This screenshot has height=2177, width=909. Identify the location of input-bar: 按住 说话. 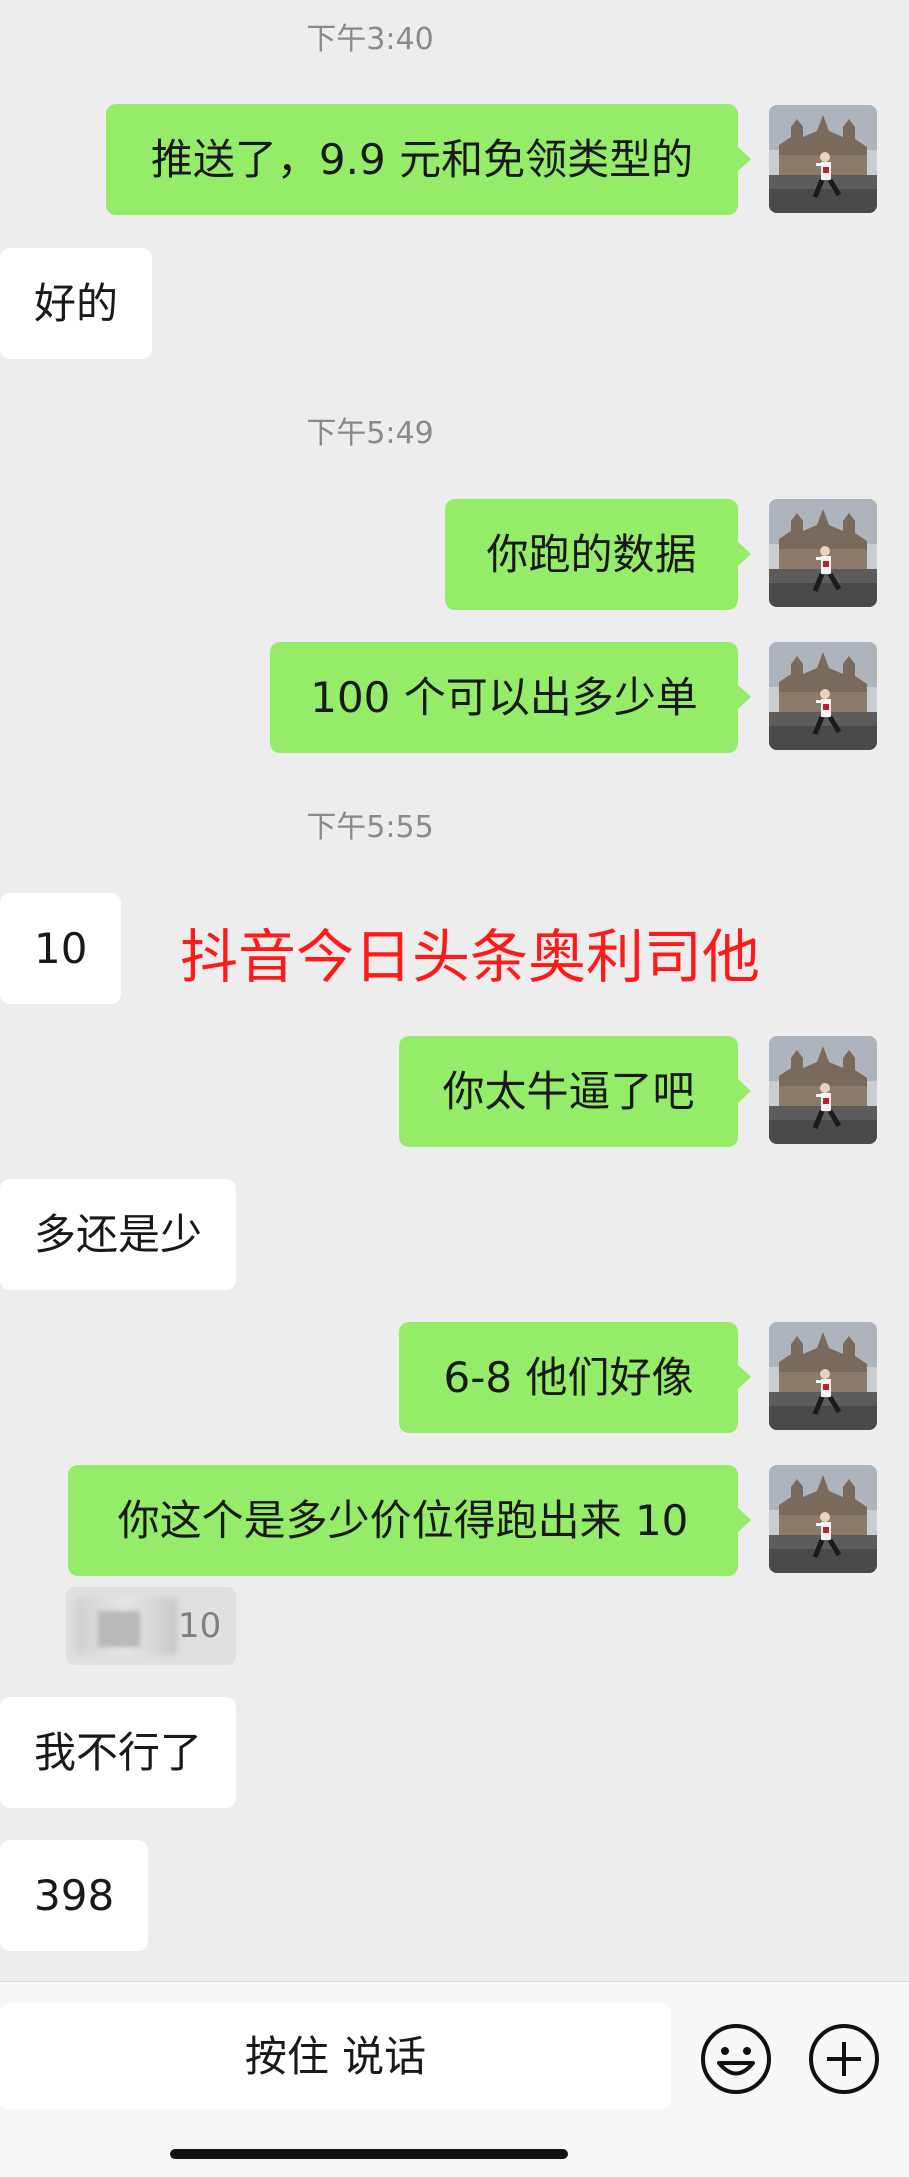
(454, 2079).